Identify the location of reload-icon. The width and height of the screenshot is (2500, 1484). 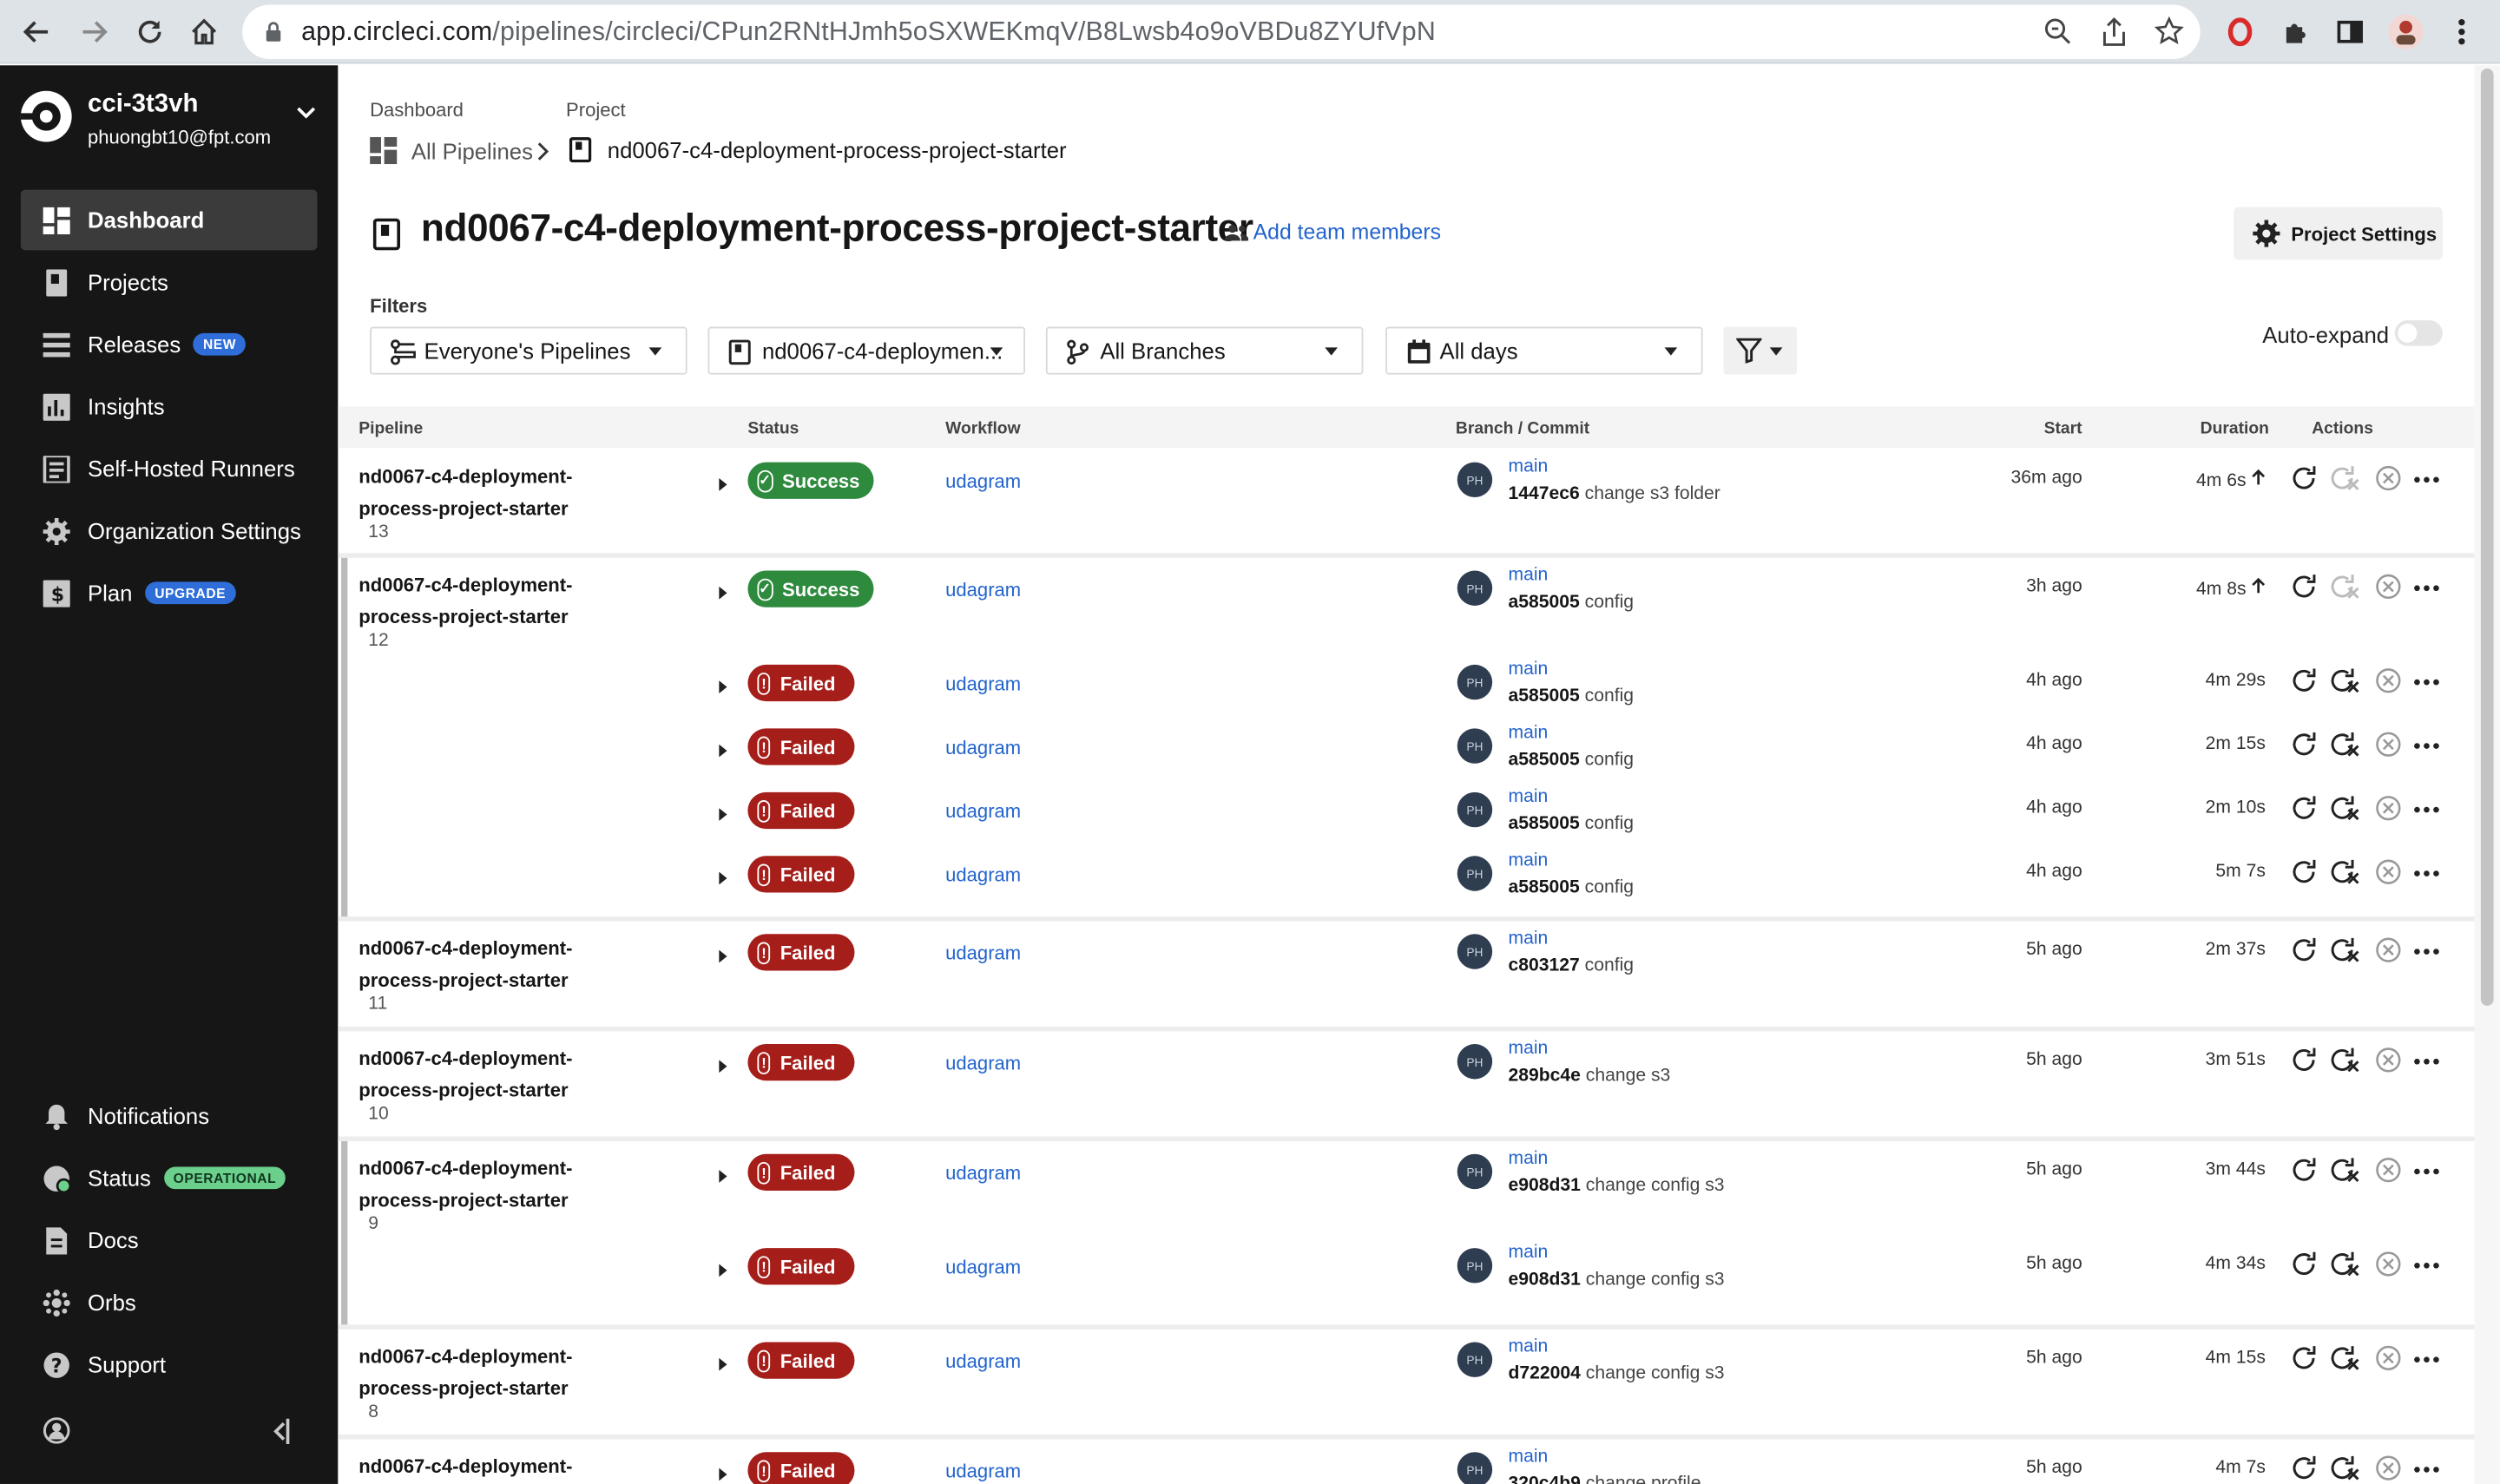
(150, 32).